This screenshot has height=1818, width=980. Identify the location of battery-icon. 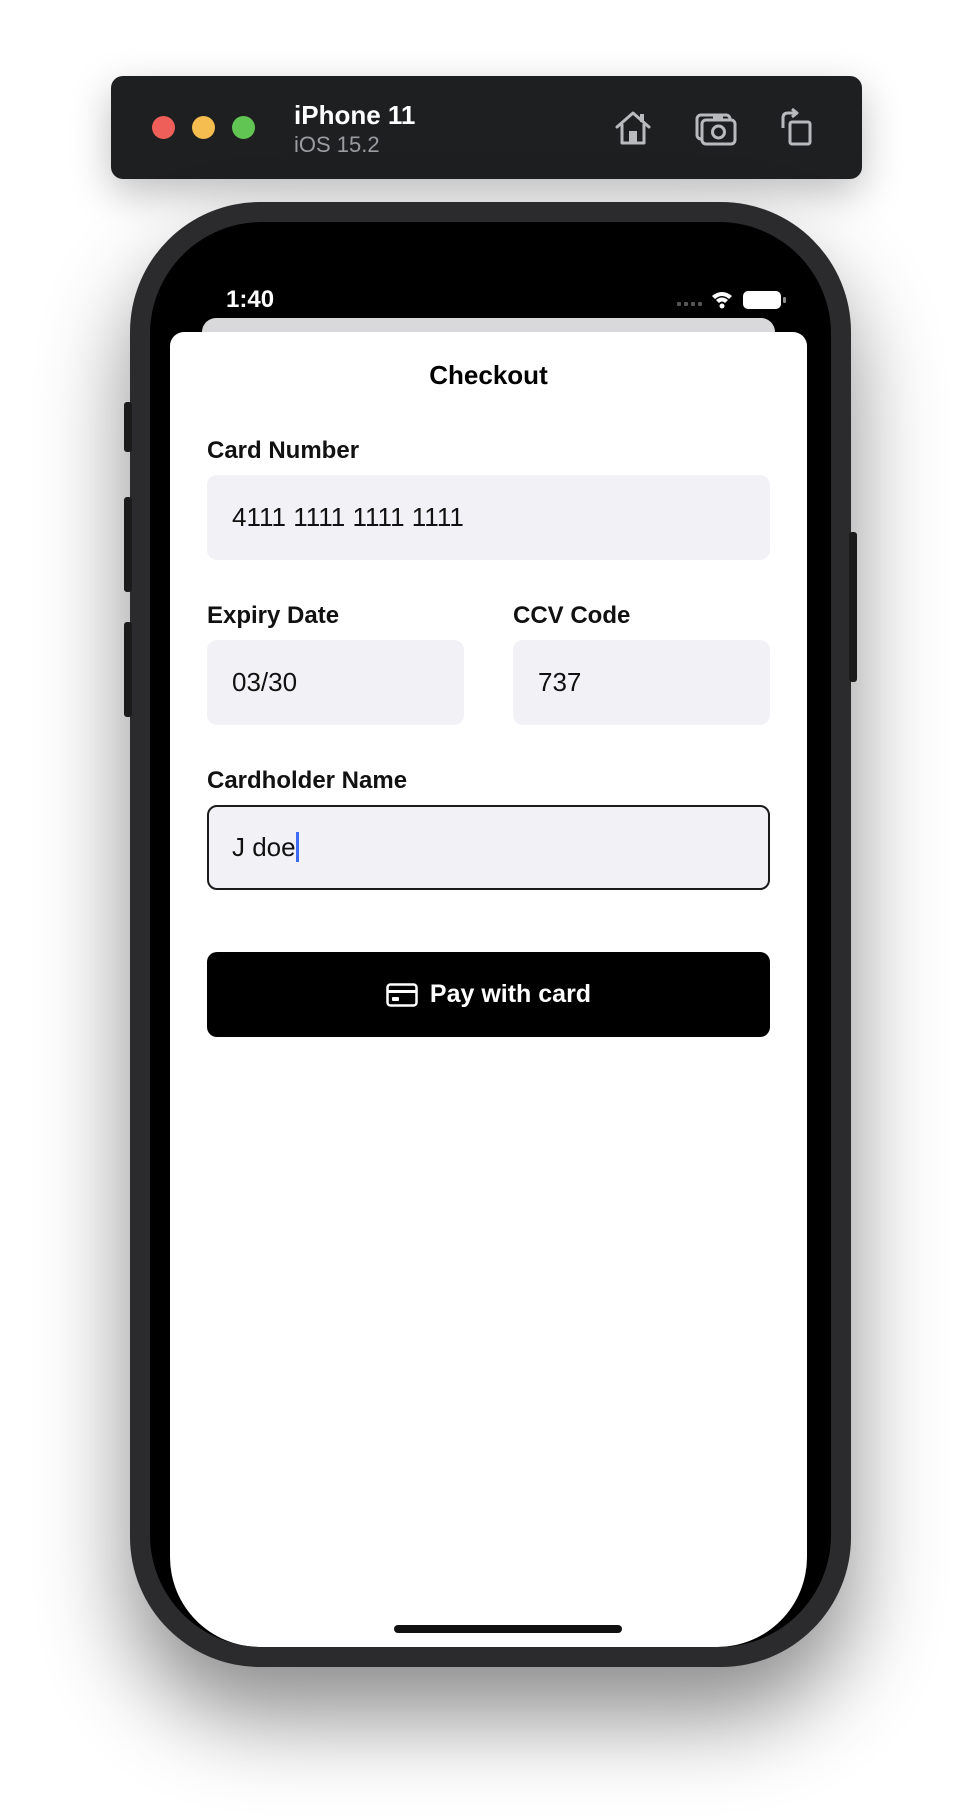
(764, 300).